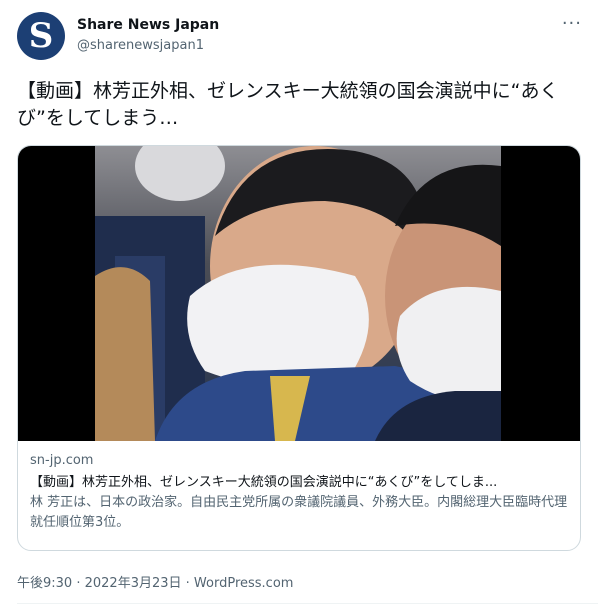  Describe the element at coordinates (572, 23) in the screenshot. I see `more-options-icon: ···` at that location.